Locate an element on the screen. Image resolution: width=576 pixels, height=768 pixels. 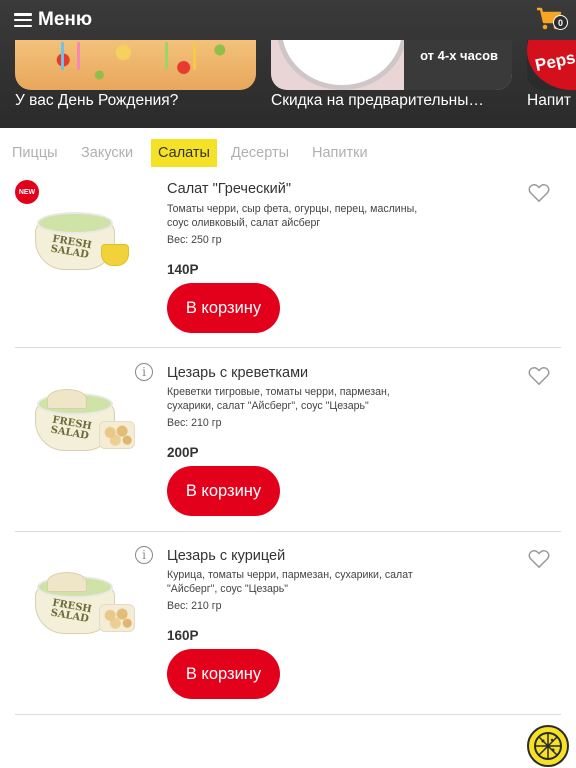
pizza-icon is located at coordinates (548, 746).